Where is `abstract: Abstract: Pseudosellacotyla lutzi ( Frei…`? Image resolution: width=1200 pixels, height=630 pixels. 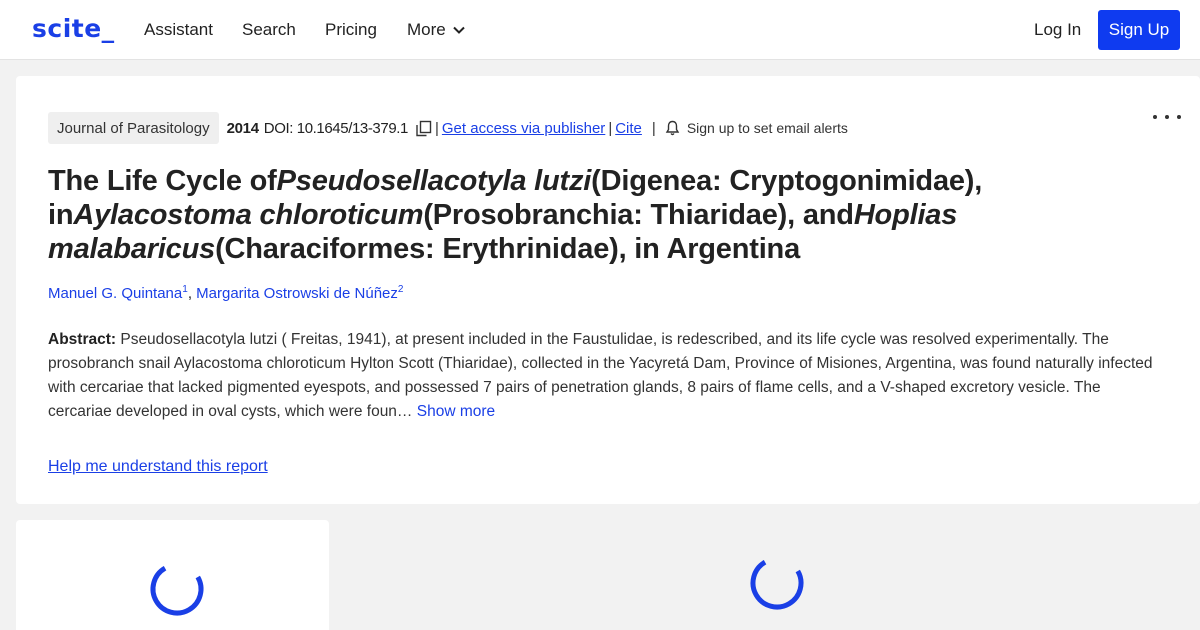 abstract: Abstract: Pseudosellacotyla lutzi ( Frei… is located at coordinates (608, 376).